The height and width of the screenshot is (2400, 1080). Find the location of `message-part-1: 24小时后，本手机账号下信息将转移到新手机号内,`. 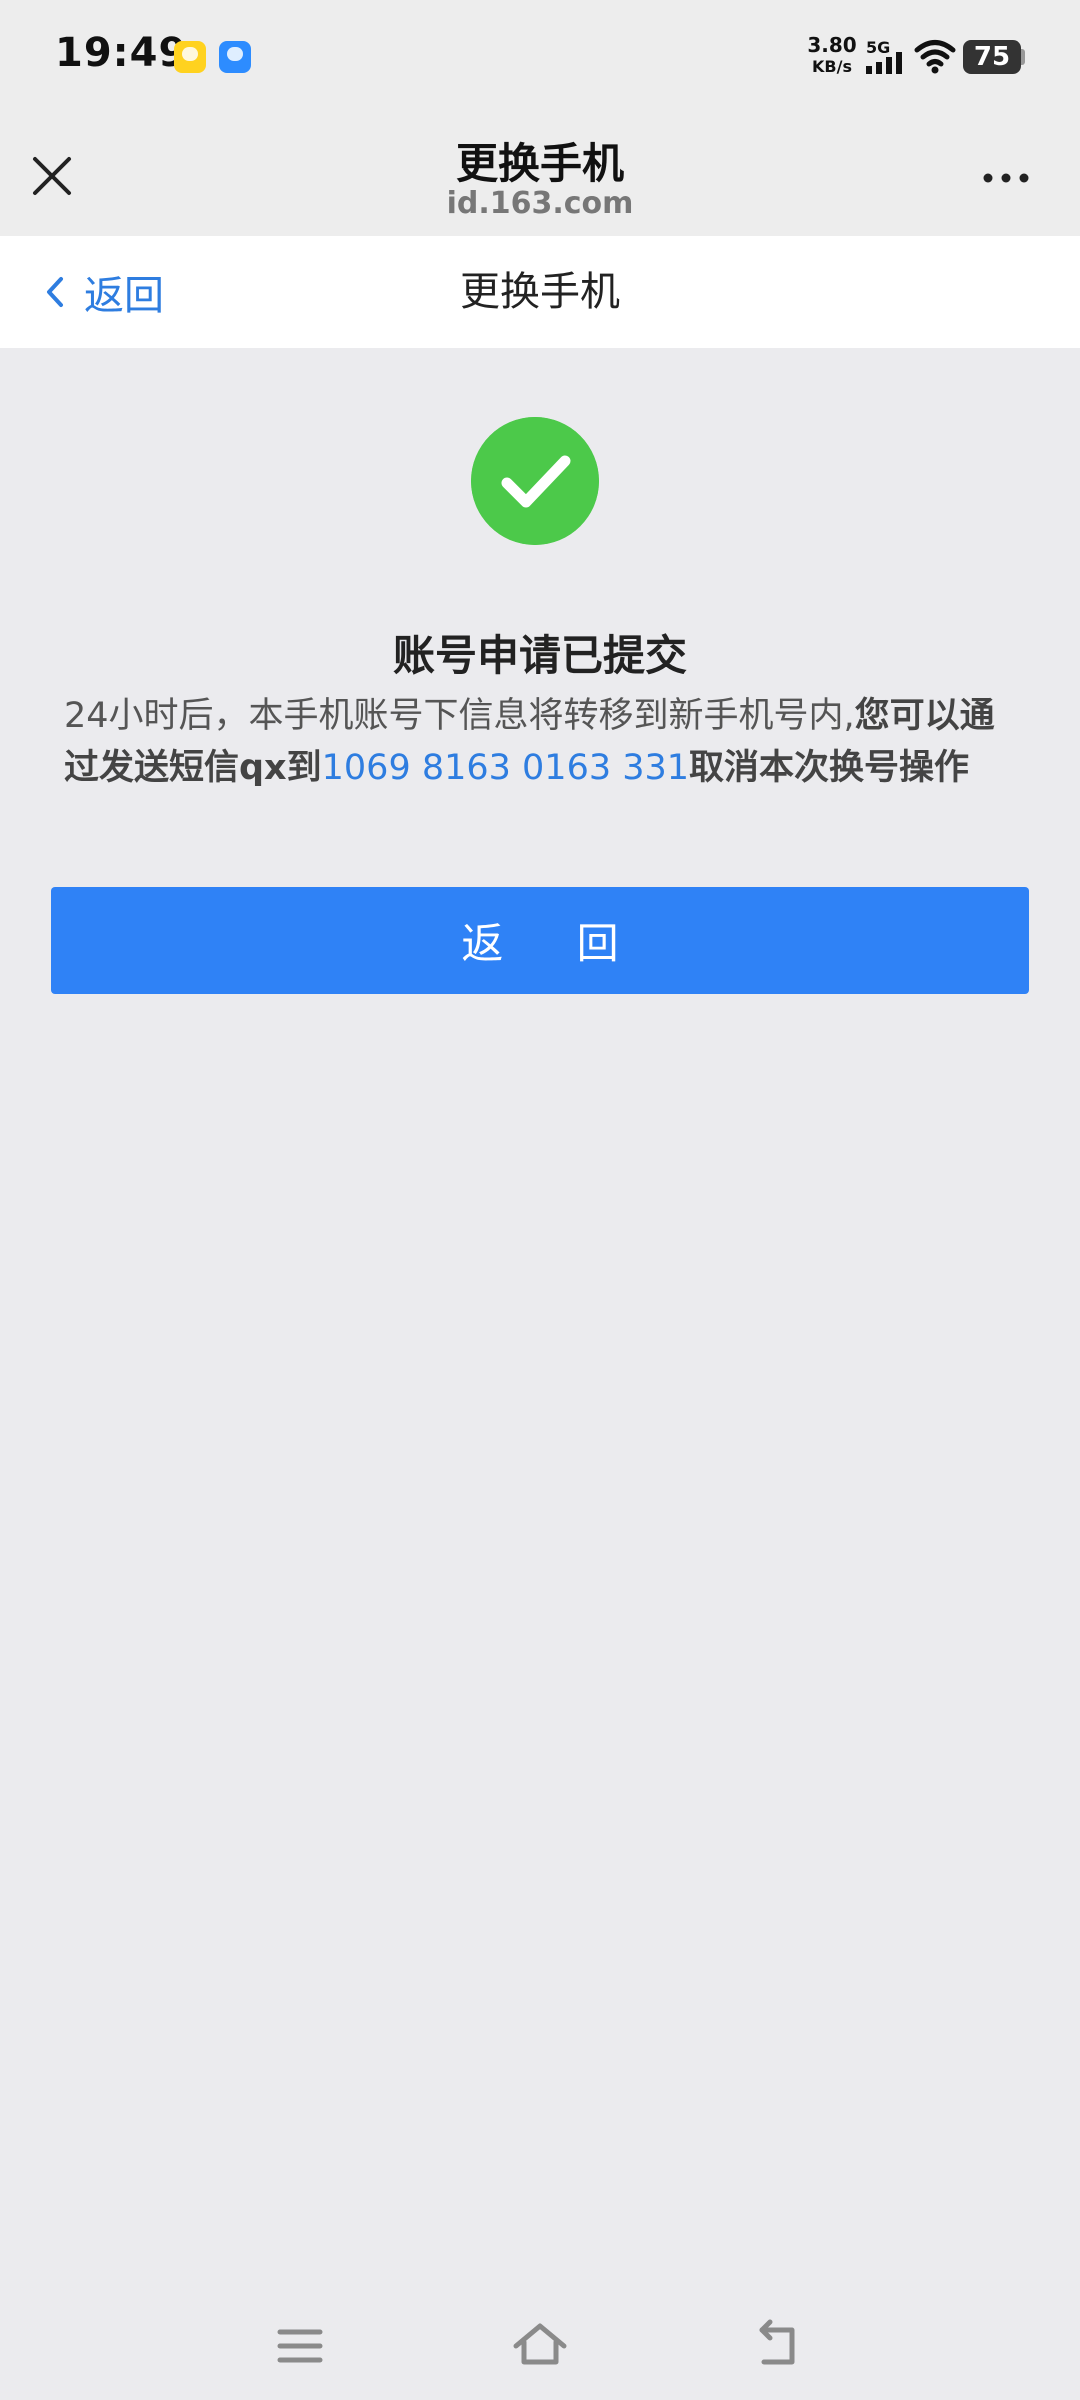

message-part-1: 24小时后，本手机账号下信息将转移到新手机号内, is located at coordinates (459, 716).